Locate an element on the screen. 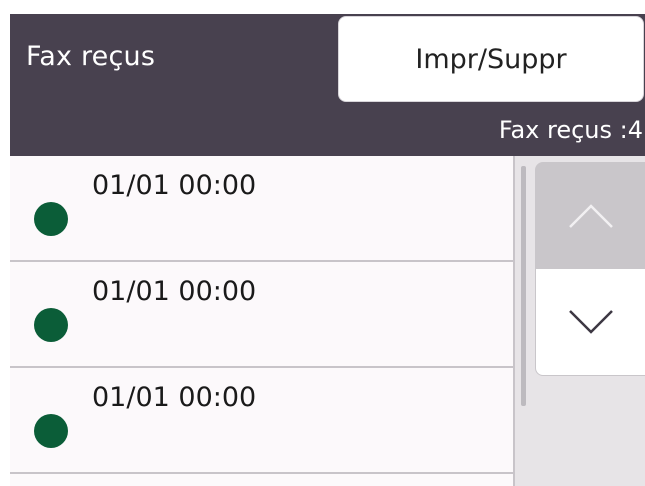 Image resolution: width=645 pixels, height=486 pixels. scroll-down-button is located at coordinates (590, 322).